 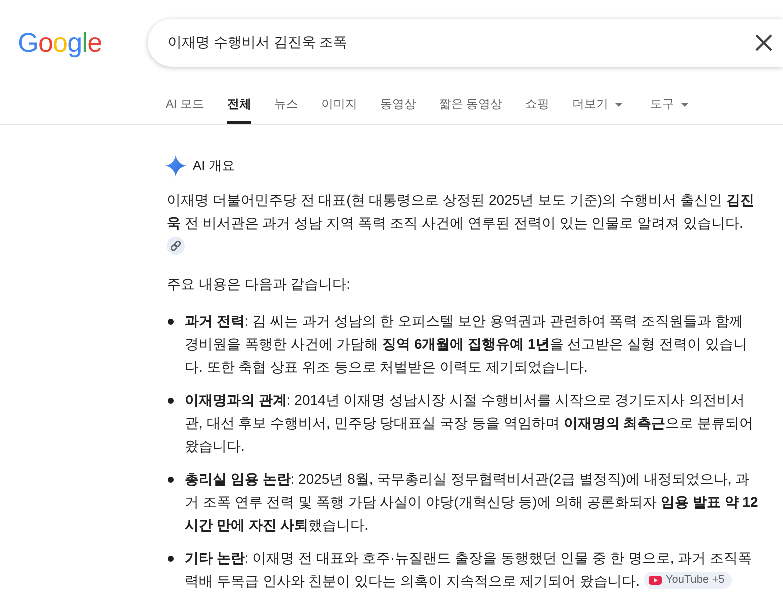 I want to click on point-text: 기타 논란: 이재명 전 대표와 호주·뉴질랜드 출장을 동행했던 인물 중 한 명으로, 과거 조직폭력배 두목급 인사와 친분이 있다는 의혹이 지속적으로 제기되어 왔습니다. YouTube +5, so click(x=469, y=570).